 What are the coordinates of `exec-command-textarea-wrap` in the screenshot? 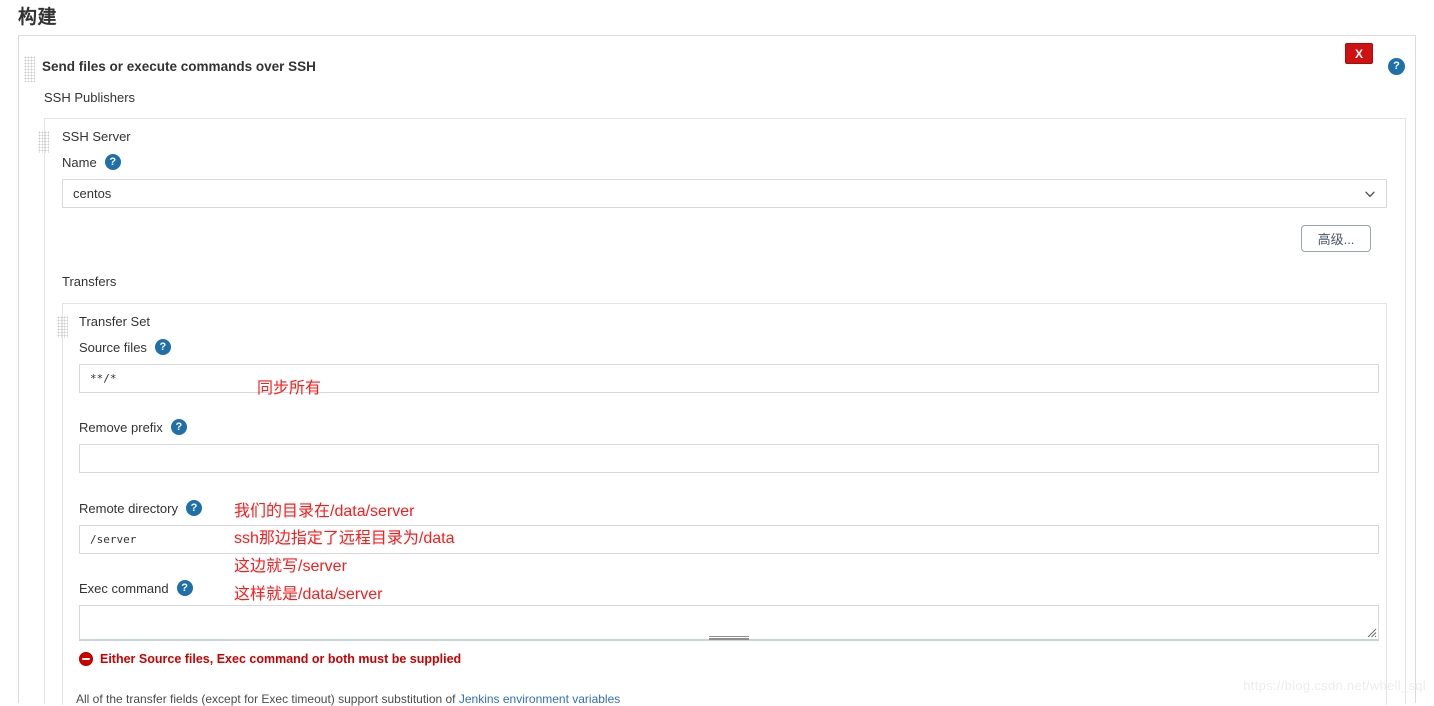 It's located at (729, 623).